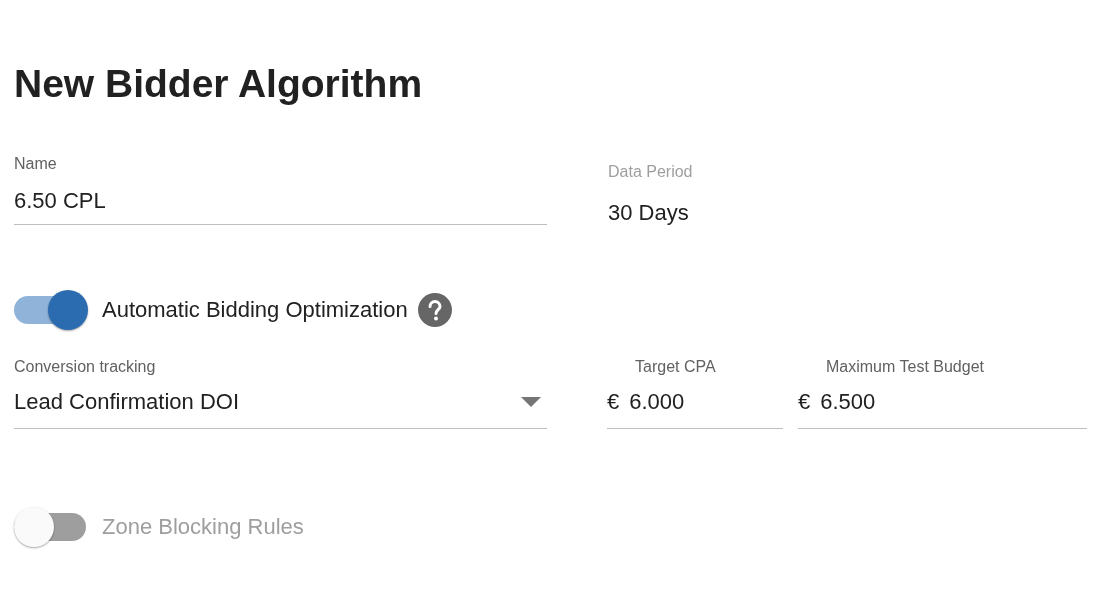 The width and height of the screenshot is (1097, 615). Describe the element at coordinates (942, 403) in the screenshot. I see `amount-input-field: € 6.500` at that location.